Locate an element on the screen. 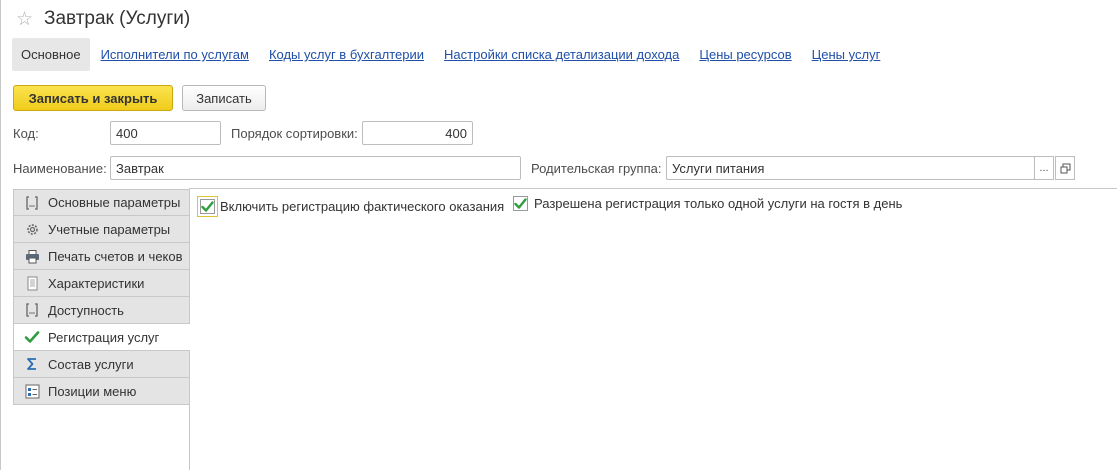 The image size is (1117, 470). star-outline-icon: ☆ is located at coordinates (27, 19).